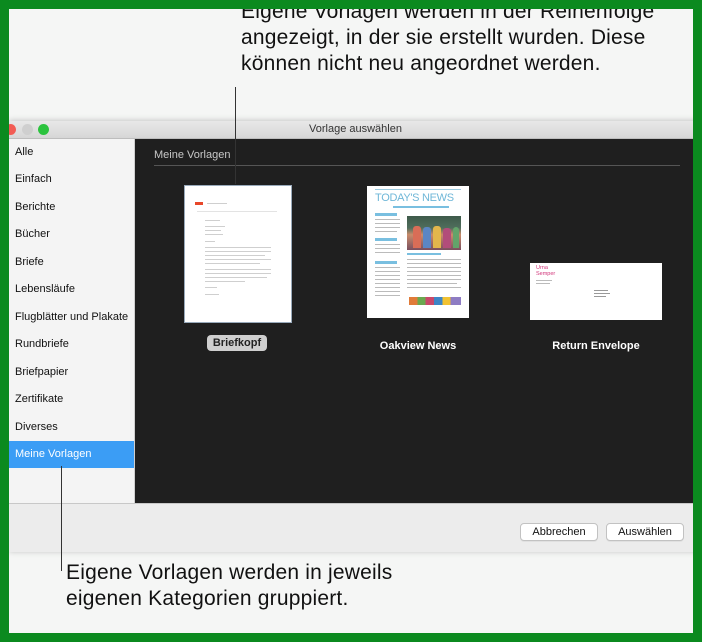 This screenshot has width=702, height=642. Describe the element at coordinates (71, 289) in the screenshot. I see `sidebar-item-lebenslaeufe: Lebensläufe` at that location.